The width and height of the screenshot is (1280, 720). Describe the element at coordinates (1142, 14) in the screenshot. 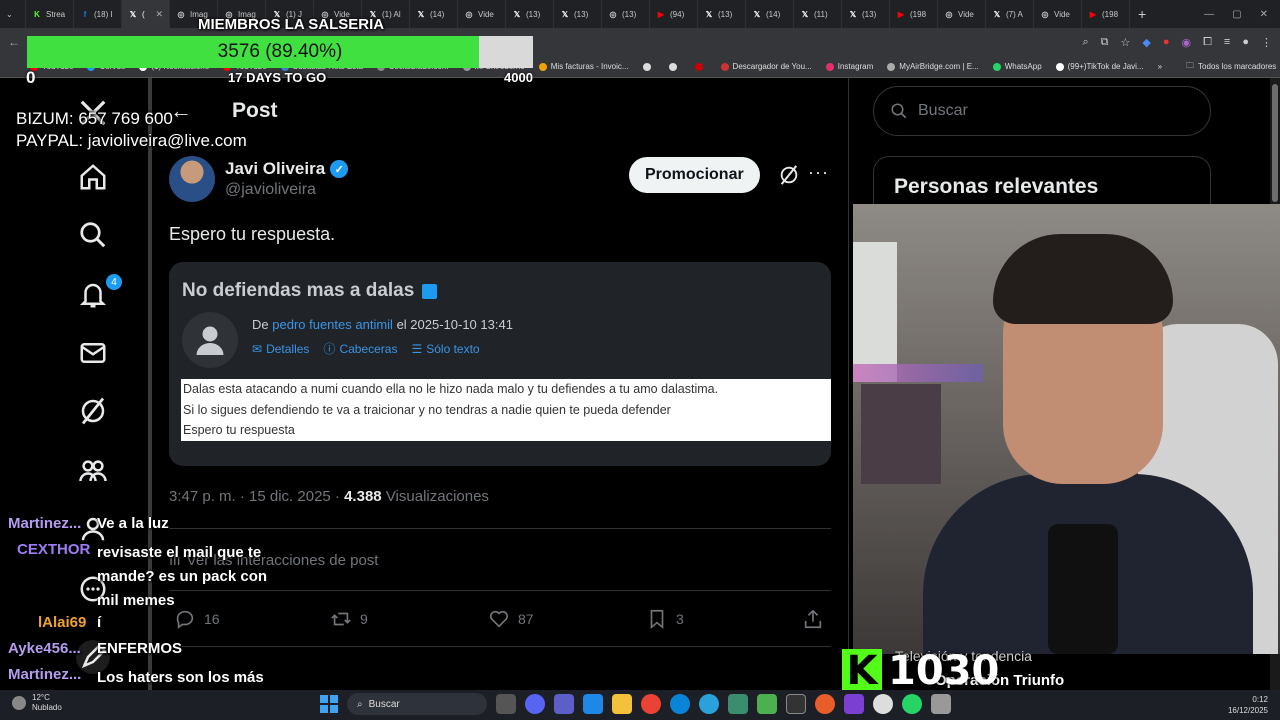

I see `new-tab-button: +` at that location.